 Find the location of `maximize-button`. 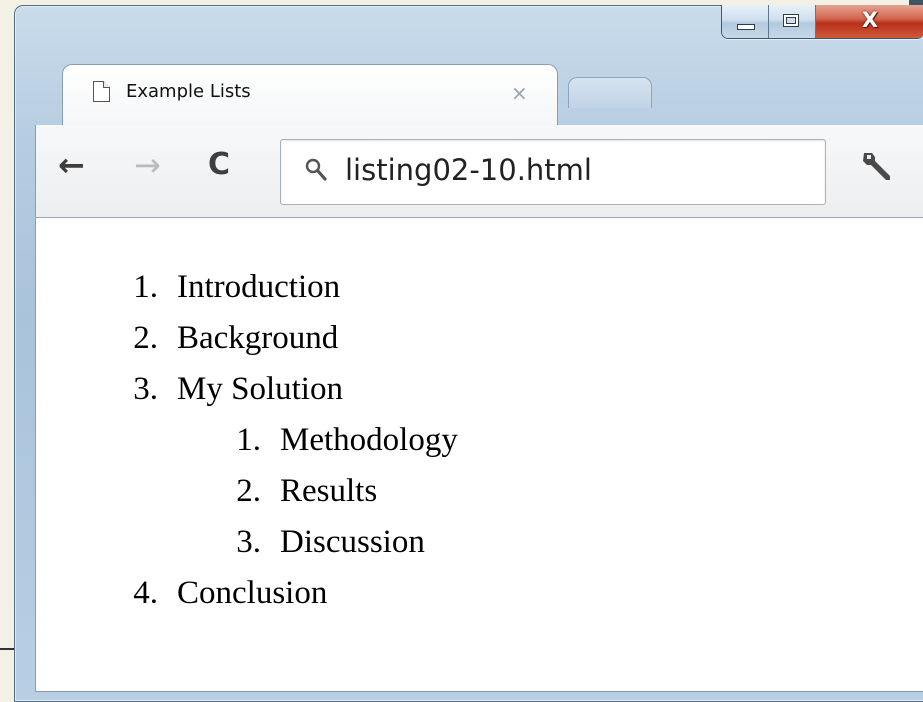

maximize-button is located at coordinates (792, 21).